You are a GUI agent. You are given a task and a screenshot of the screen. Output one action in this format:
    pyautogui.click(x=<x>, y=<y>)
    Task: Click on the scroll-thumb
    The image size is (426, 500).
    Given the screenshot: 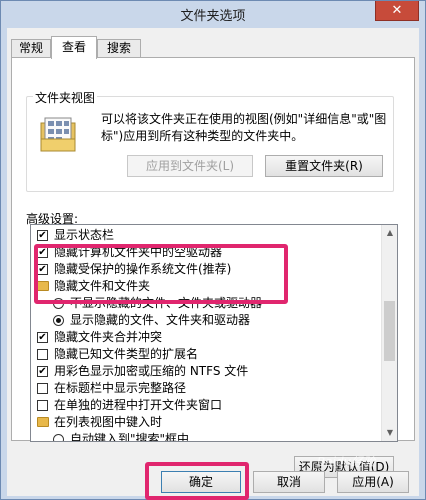 What is the action you would take?
    pyautogui.click(x=389, y=331)
    